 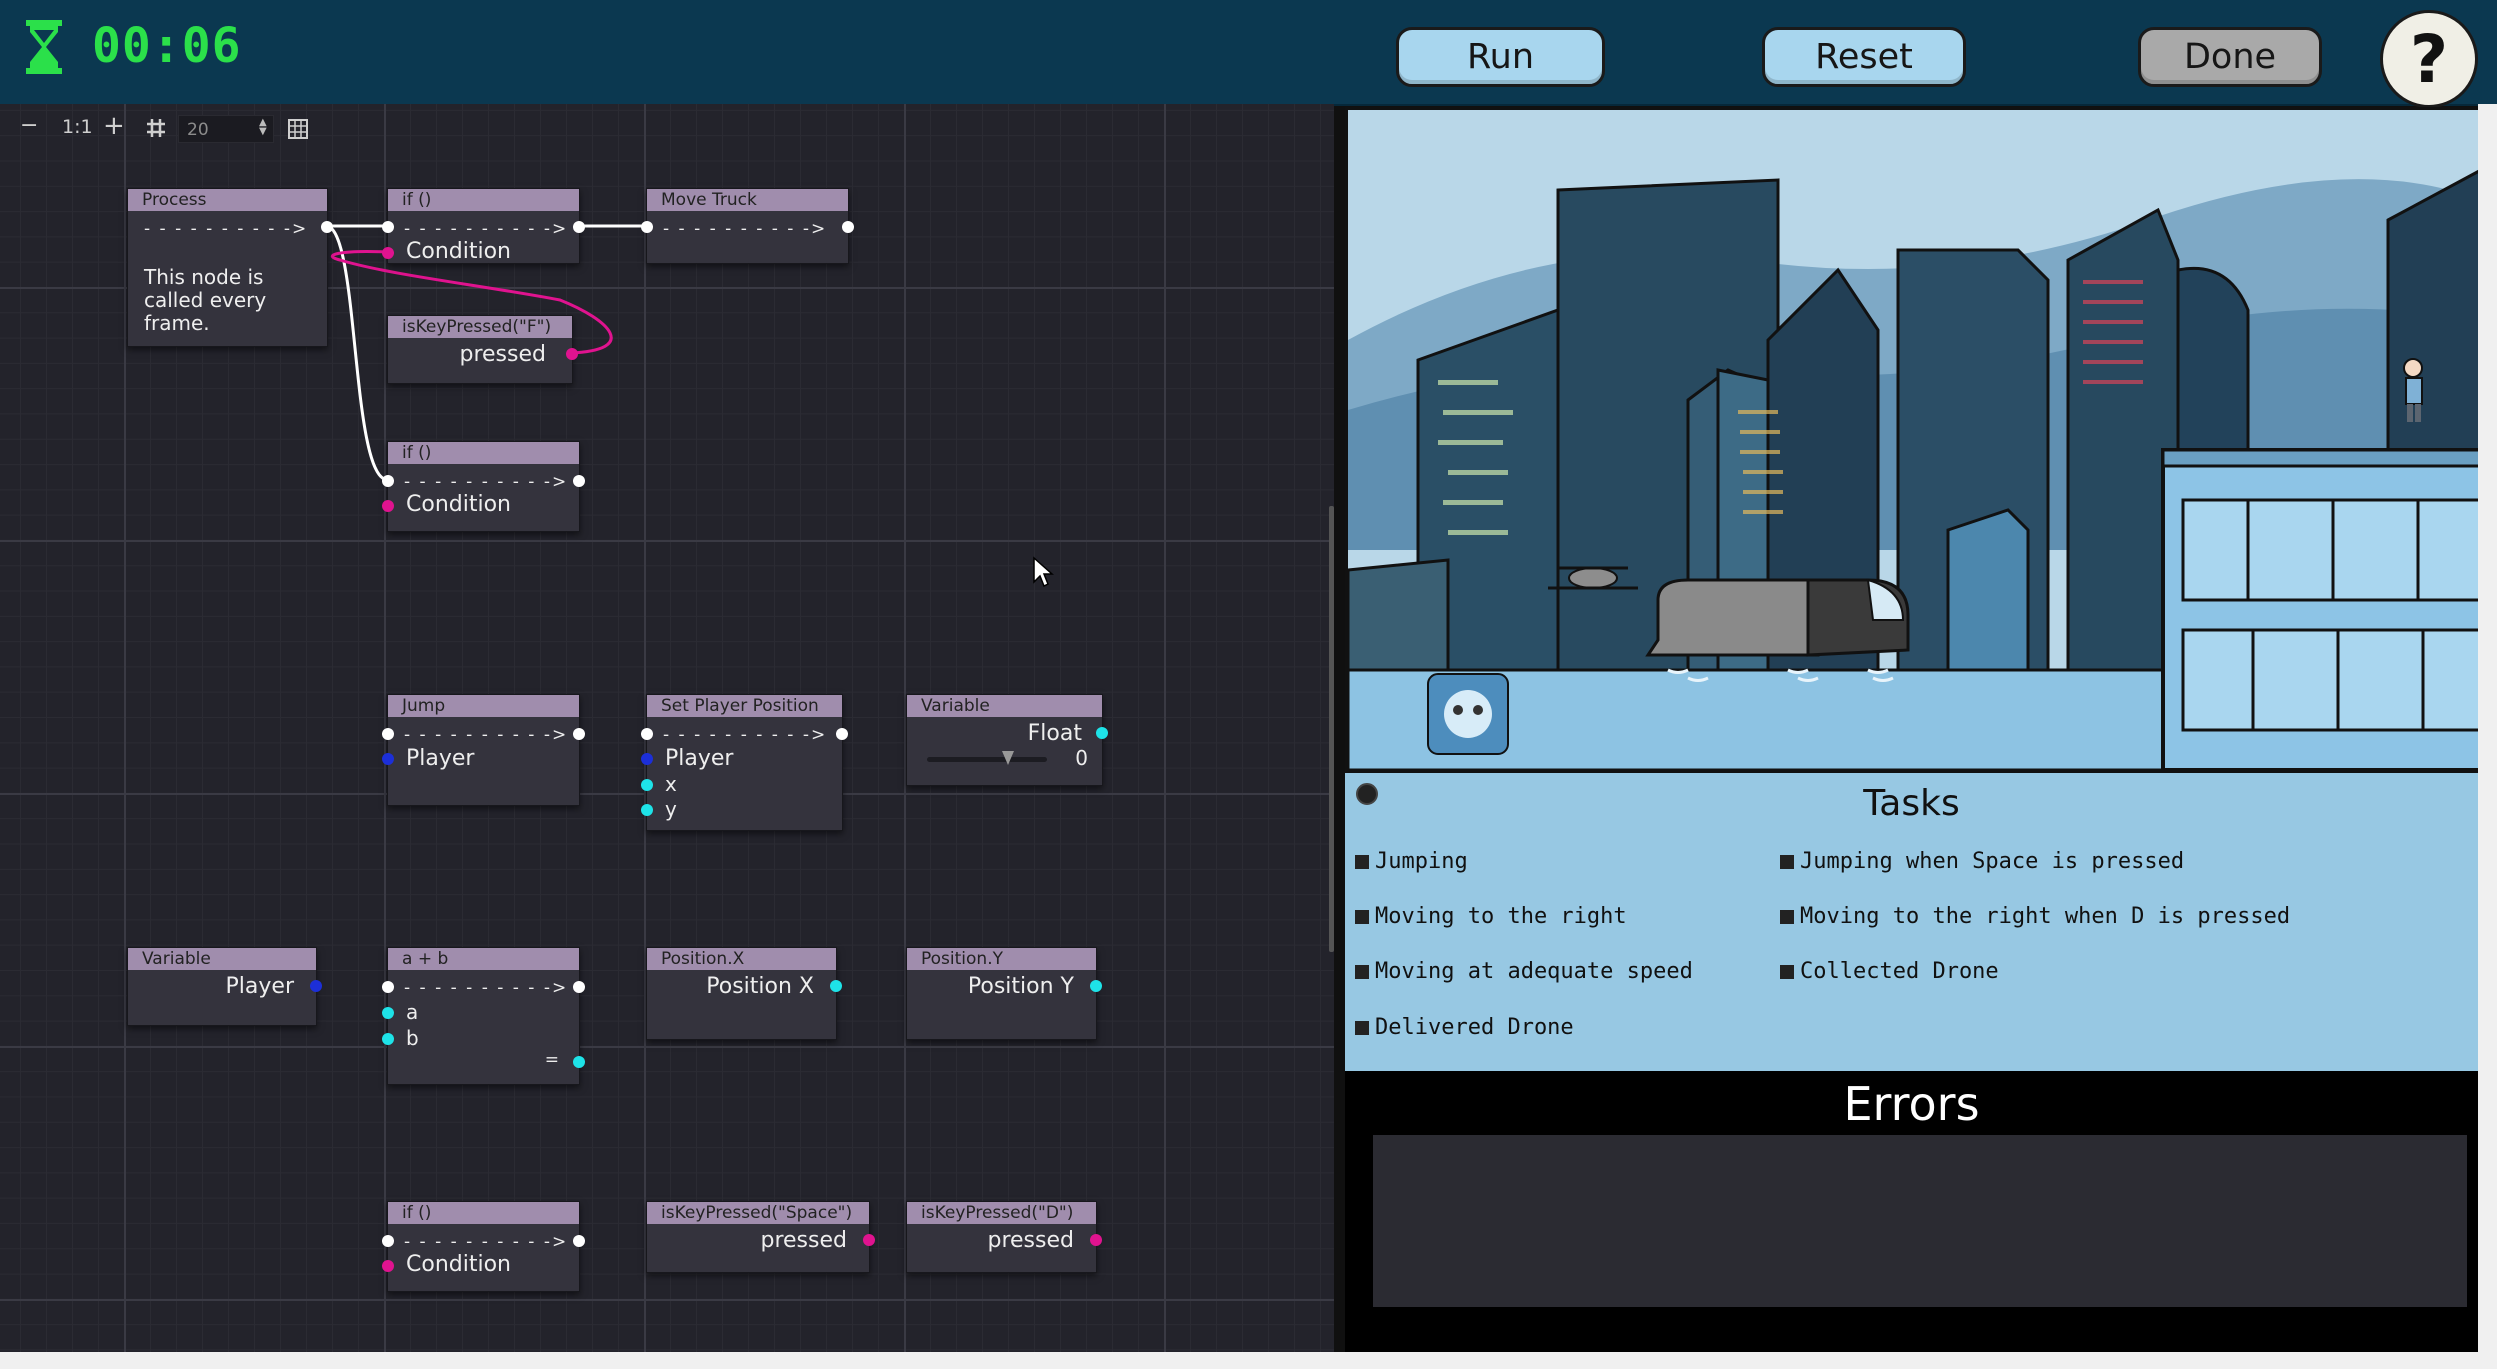 What do you see at coordinates (224, 986) in the screenshot?
I see `variable-player-node: Variable Player` at bounding box center [224, 986].